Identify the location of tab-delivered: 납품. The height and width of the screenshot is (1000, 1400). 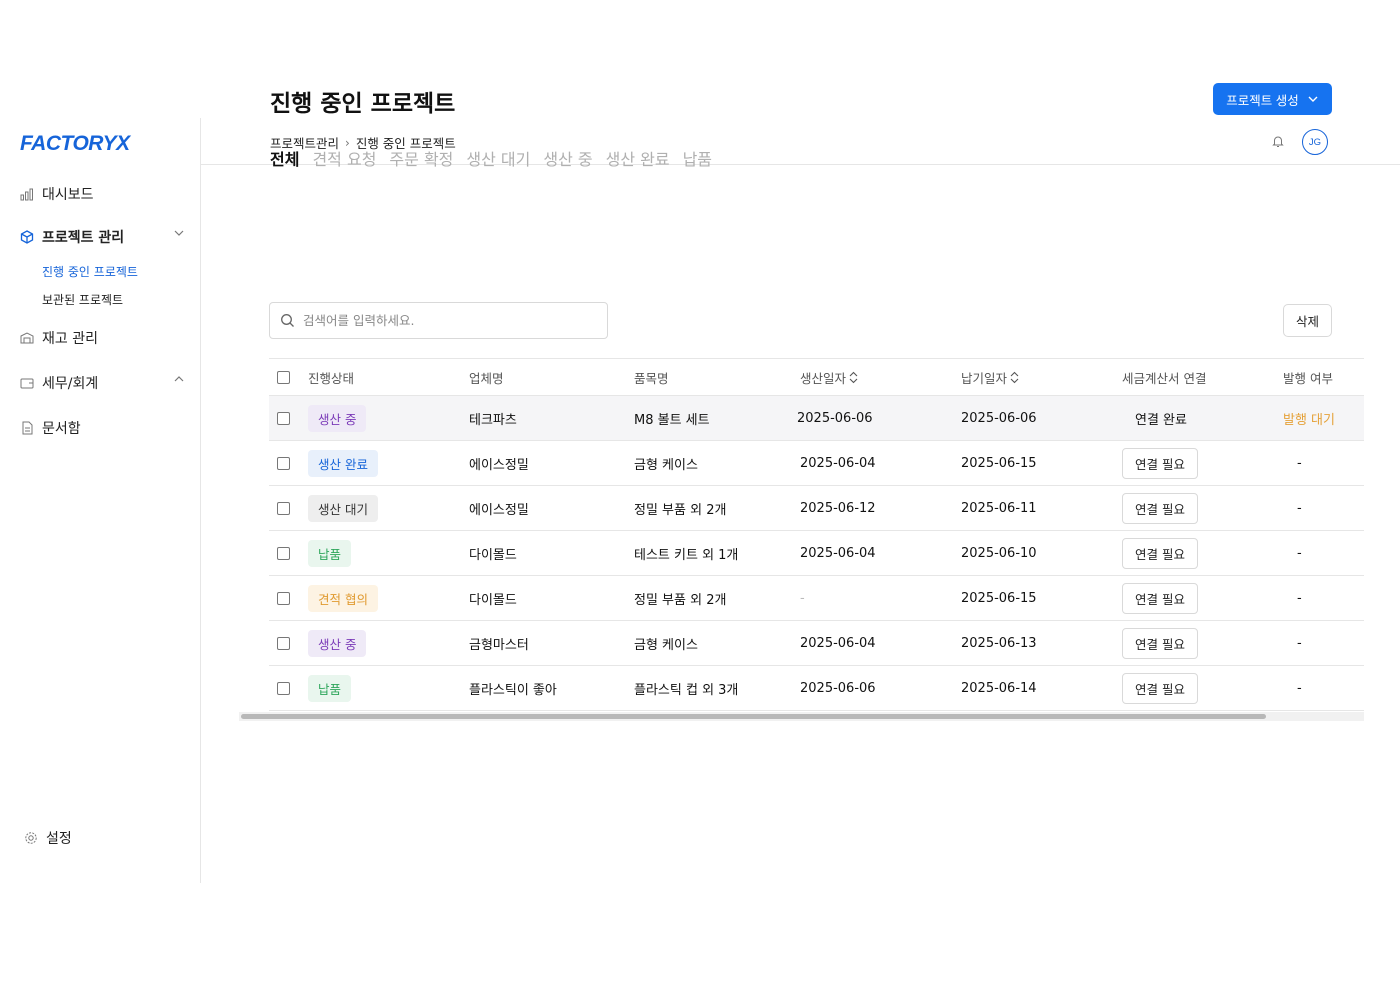
(697, 158).